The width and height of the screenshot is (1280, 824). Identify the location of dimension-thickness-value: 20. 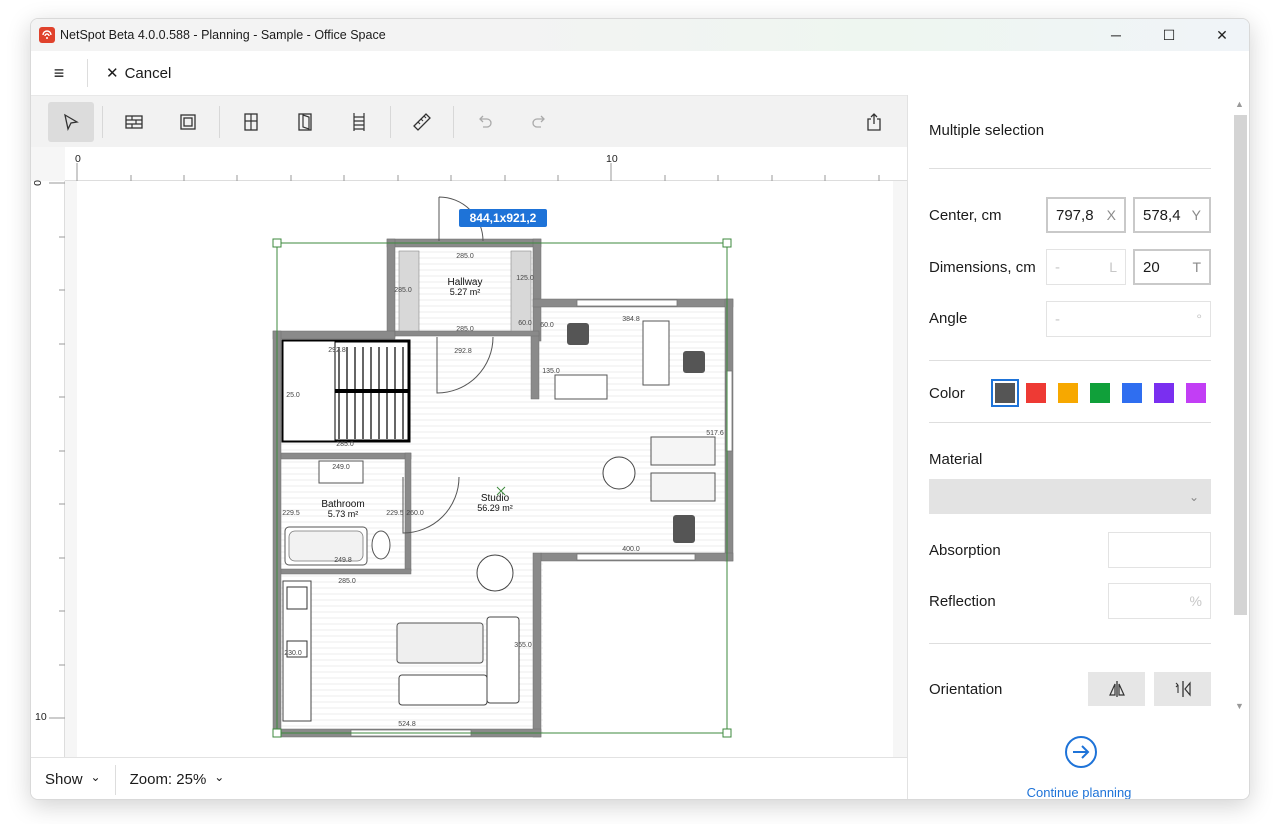
(1151, 267).